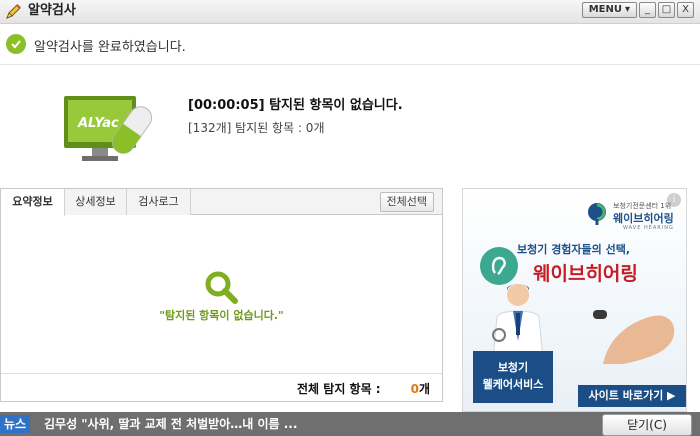 This screenshot has height=436, width=700. I want to click on title-bar: 알약검사 MENU ▾ _ □ X, so click(350, 12).